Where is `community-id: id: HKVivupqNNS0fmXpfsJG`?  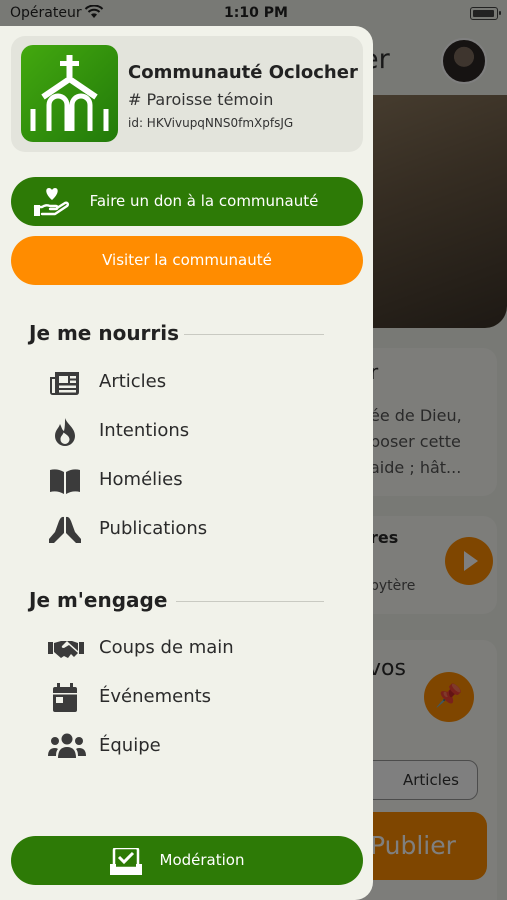 community-id: id: HKVivupqNNS0fmXpfsJG is located at coordinates (211, 123).